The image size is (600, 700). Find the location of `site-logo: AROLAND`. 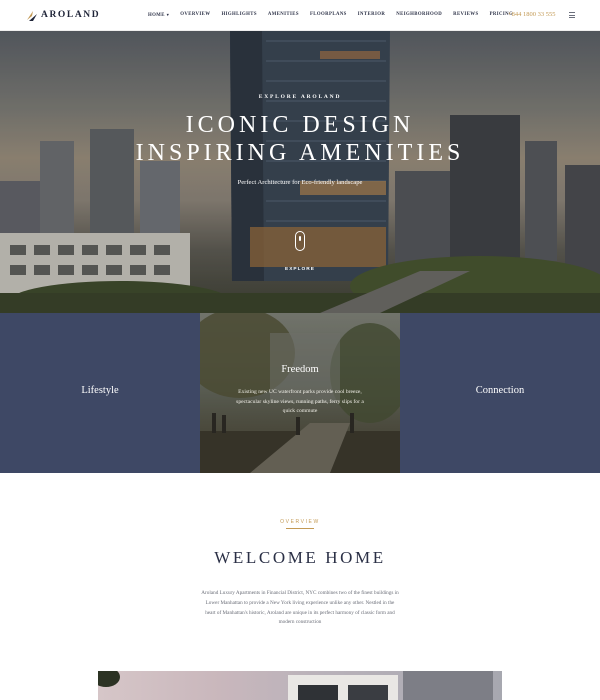

site-logo: AROLAND is located at coordinates (63, 15).